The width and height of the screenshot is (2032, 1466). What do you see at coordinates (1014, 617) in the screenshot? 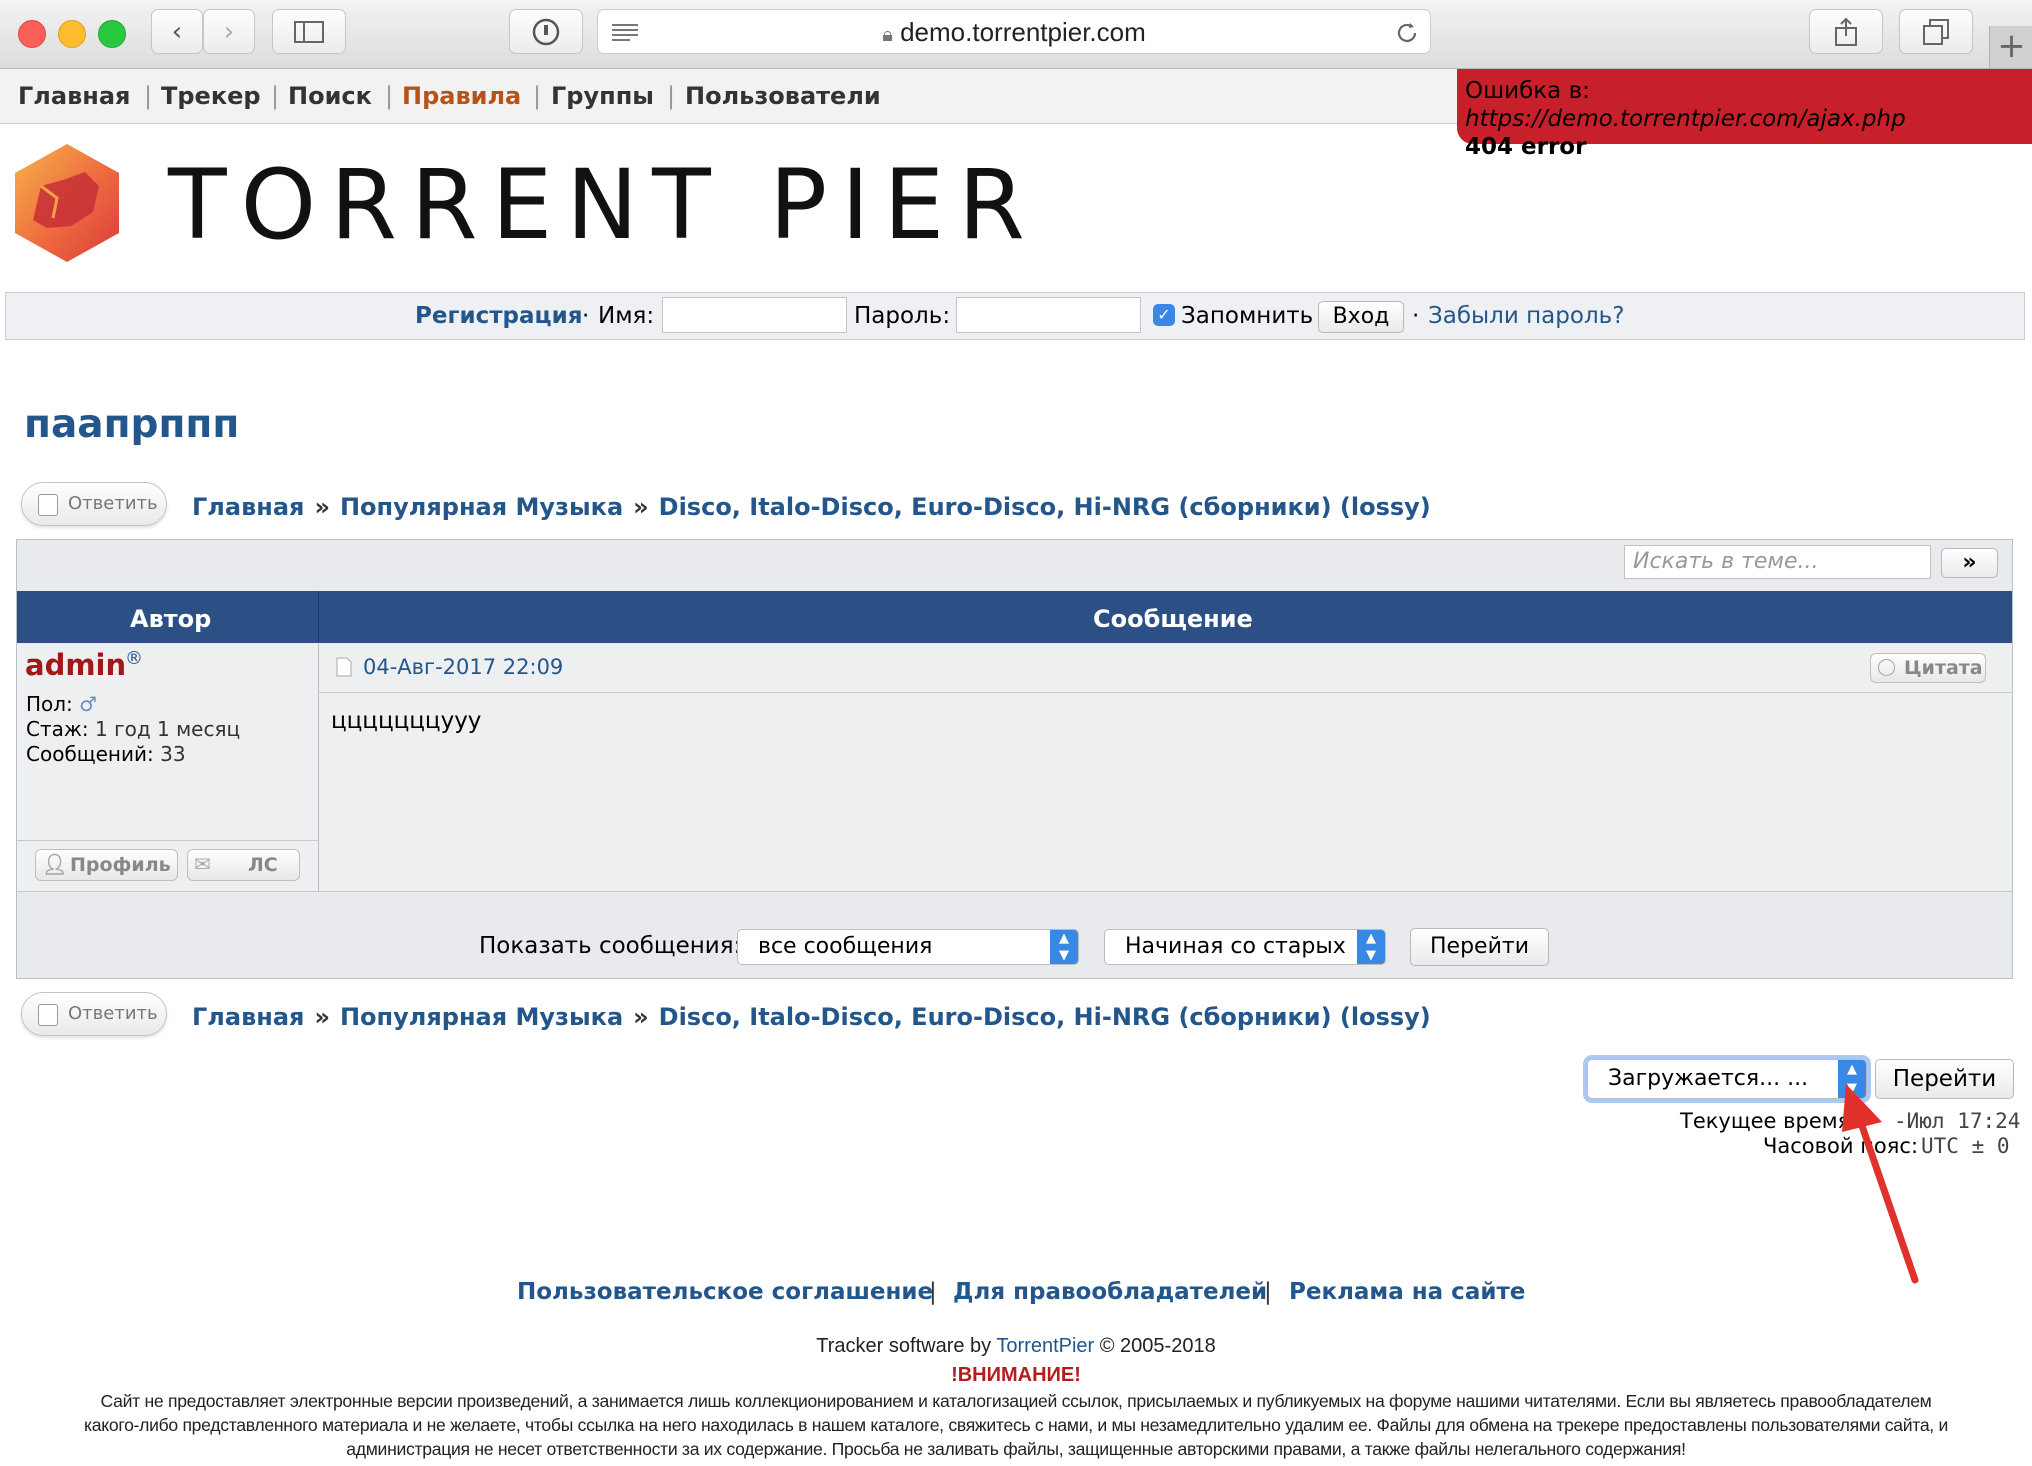
I see `posts-table-header` at bounding box center [1014, 617].